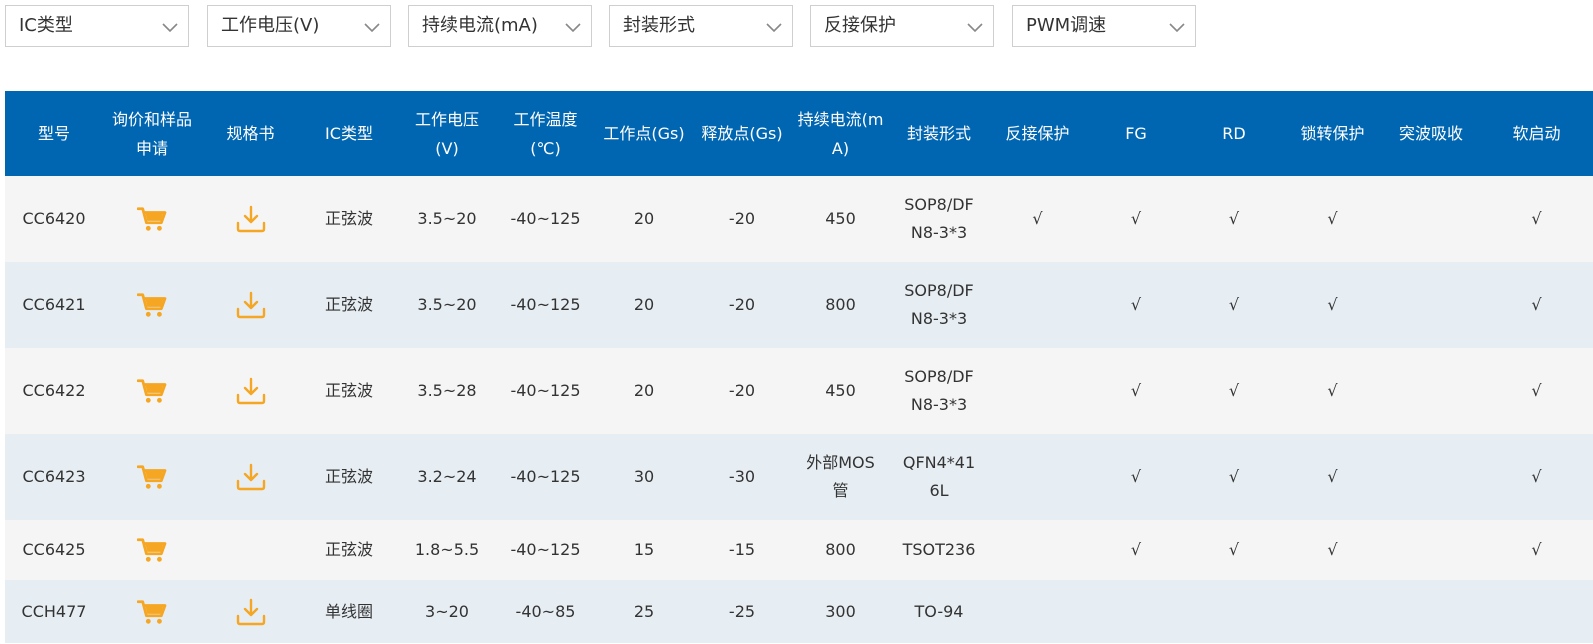  What do you see at coordinates (742, 611) in the screenshot?
I see `cell-text: -25` at bounding box center [742, 611].